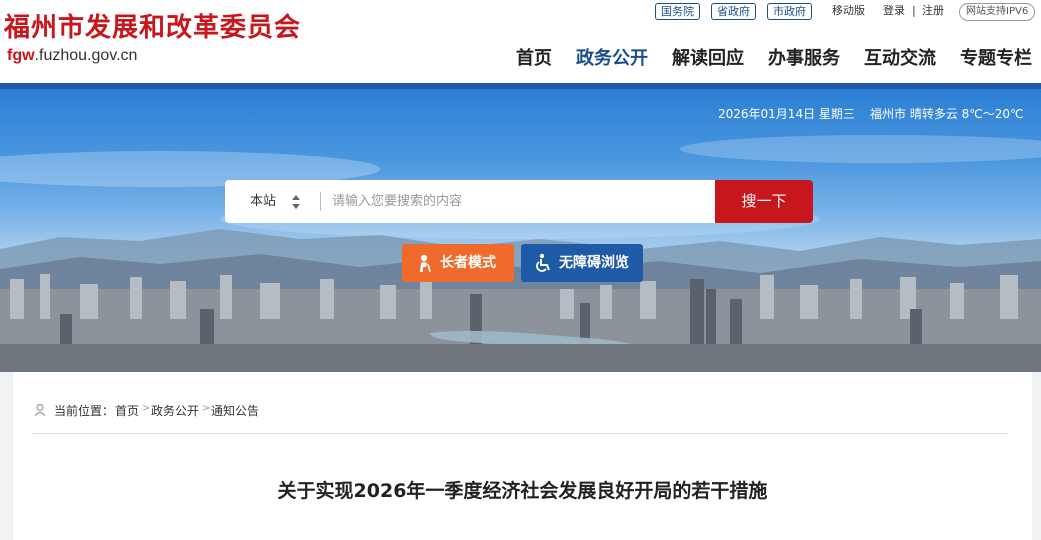 Image resolution: width=1041 pixels, height=540 pixels. I want to click on elder-mode-button: 长者模式, so click(458, 263).